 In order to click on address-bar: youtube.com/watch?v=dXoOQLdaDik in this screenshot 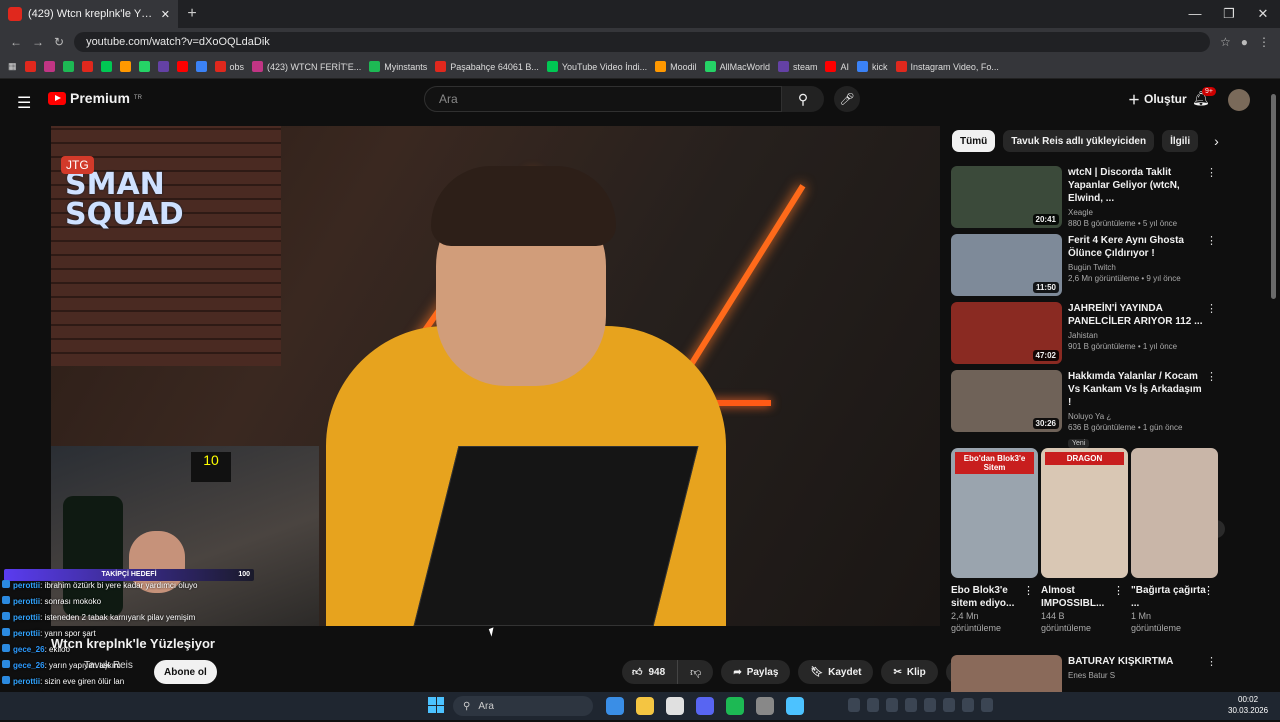, I will do `click(642, 41)`.